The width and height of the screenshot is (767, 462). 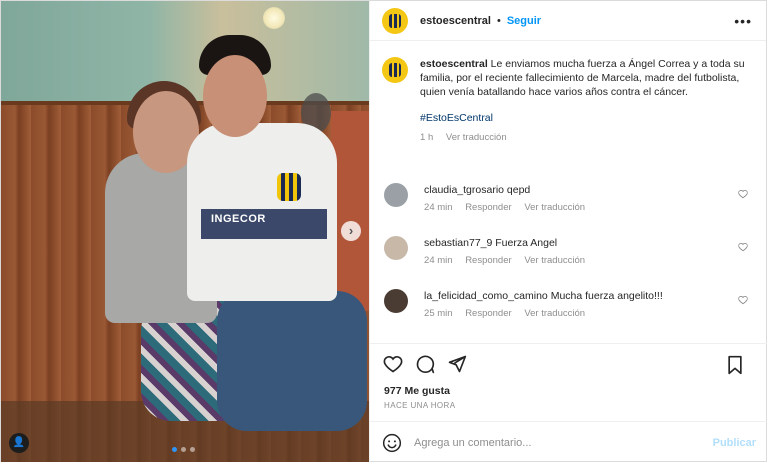 I want to click on photo-man-face, so click(x=235, y=96).